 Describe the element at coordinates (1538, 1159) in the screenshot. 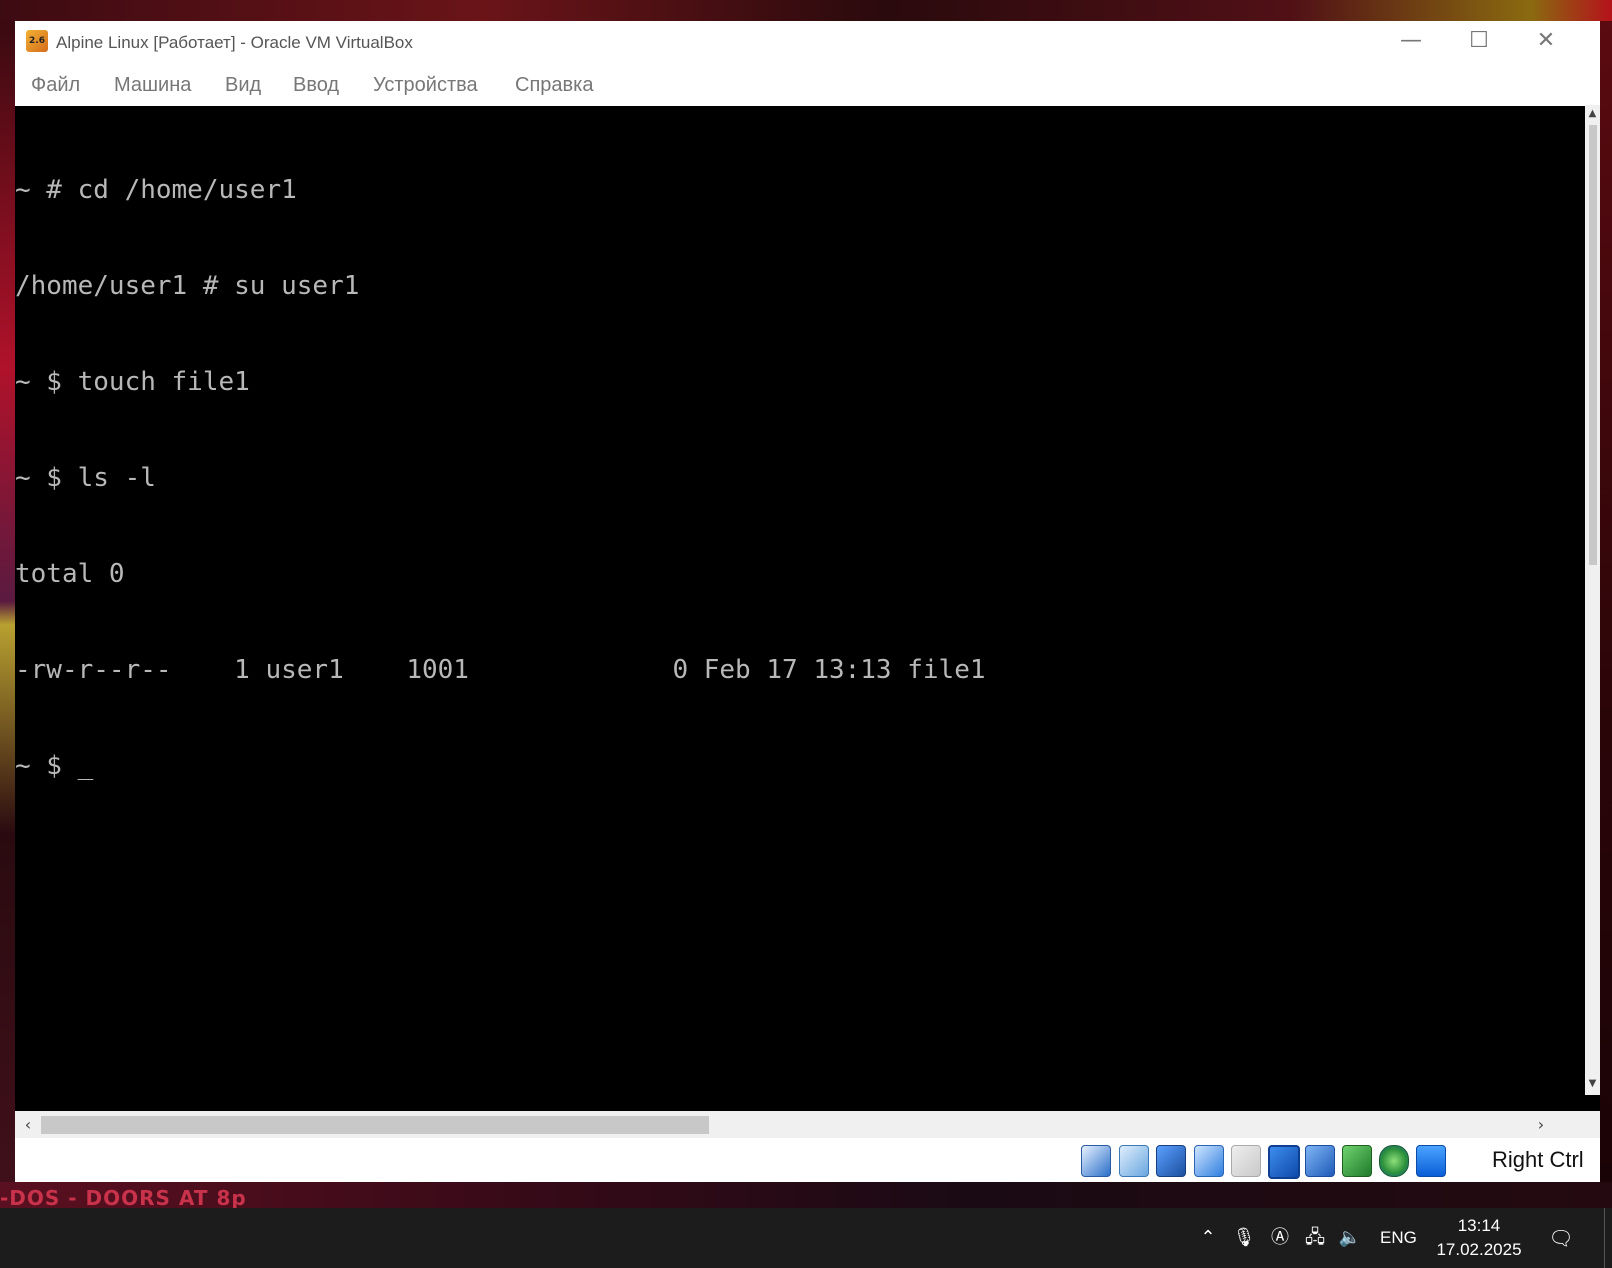

I see `host-key-label: Right Ctrl` at that location.